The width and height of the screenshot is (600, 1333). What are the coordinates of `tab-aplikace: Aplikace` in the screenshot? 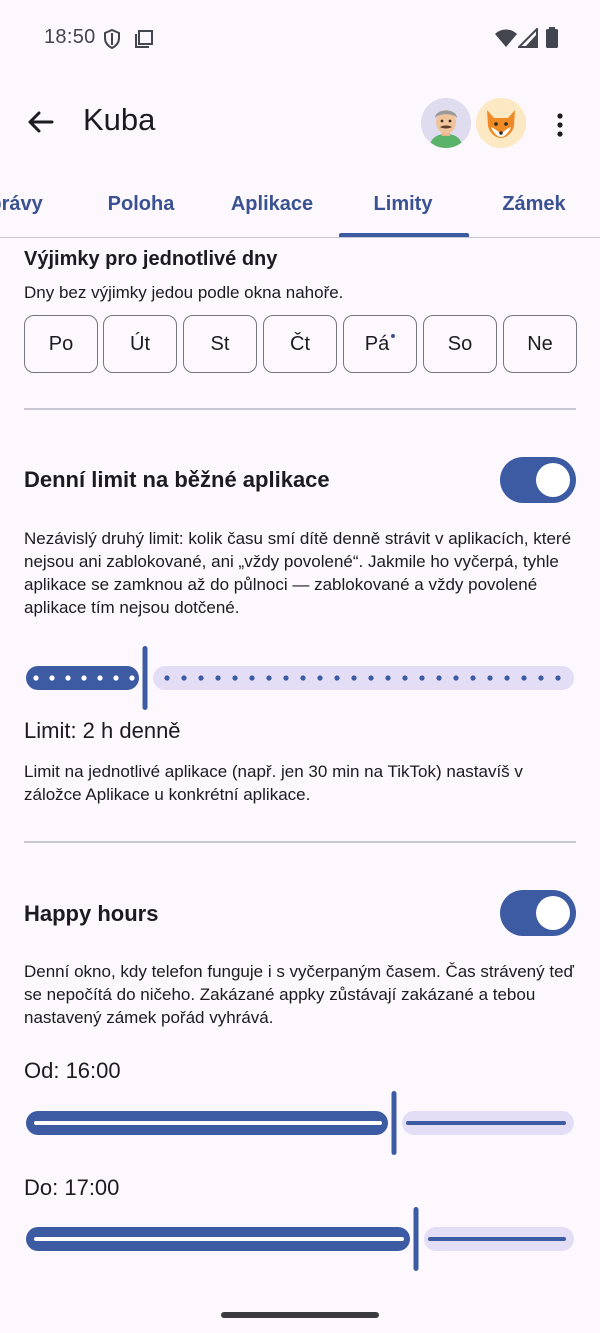 It's located at (272, 204).